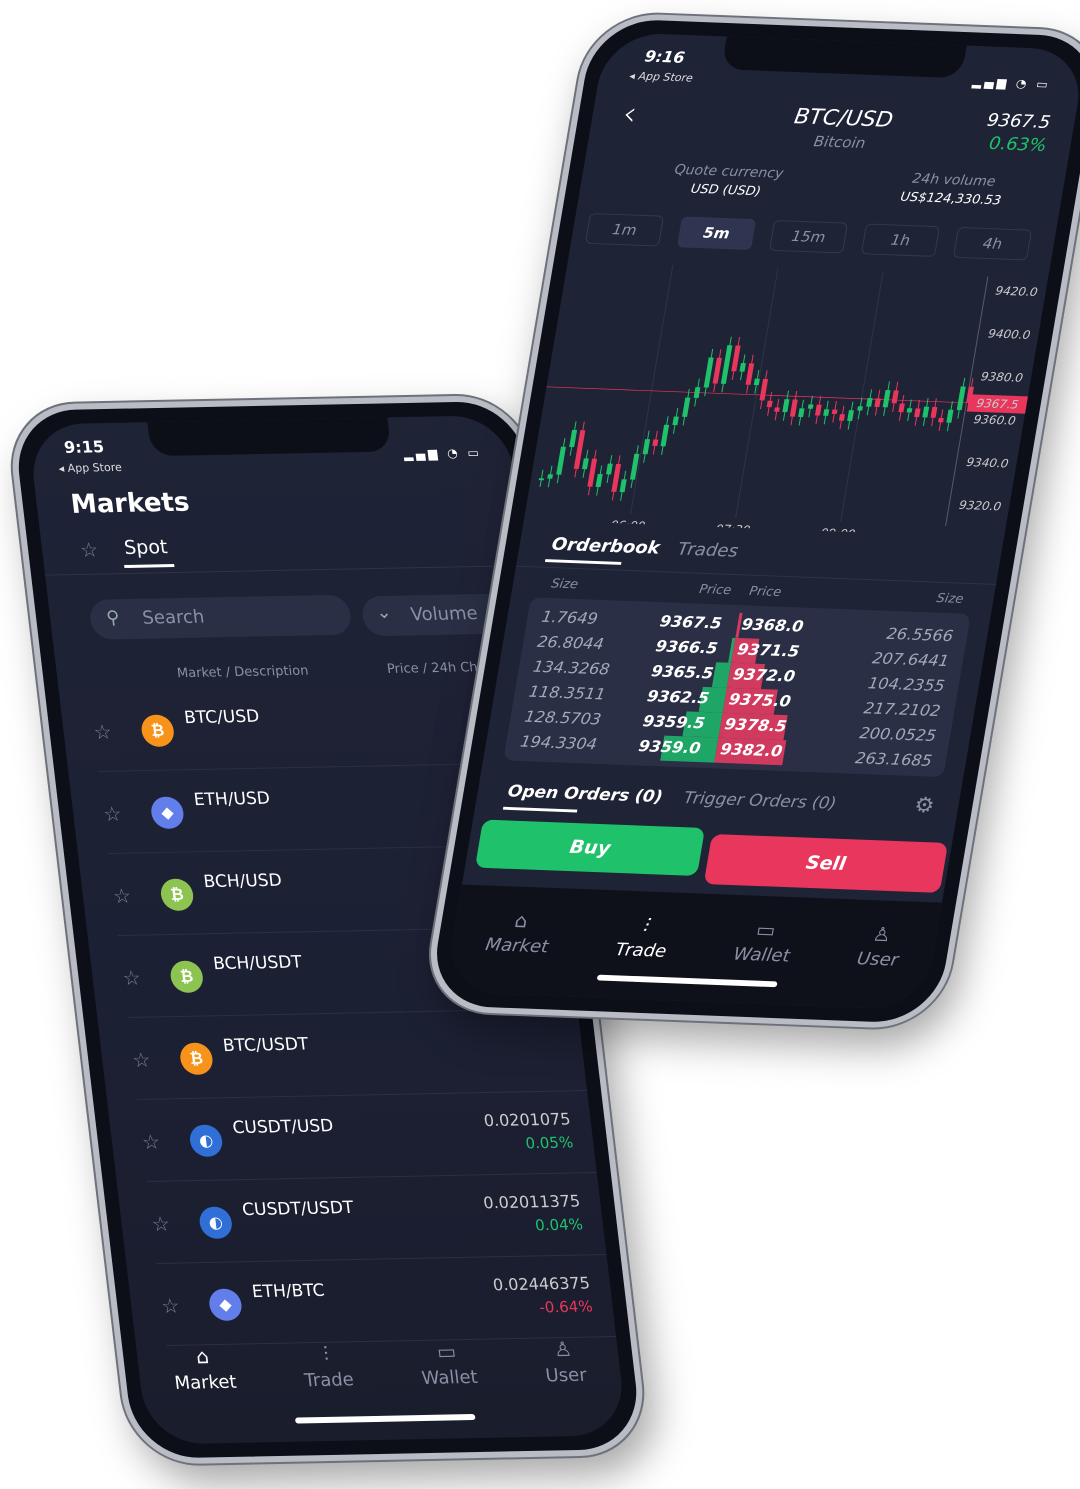 The width and height of the screenshot is (1080, 1489). Describe the element at coordinates (605, 546) in the screenshot. I see `tab-orderbook: Orderbook` at that location.